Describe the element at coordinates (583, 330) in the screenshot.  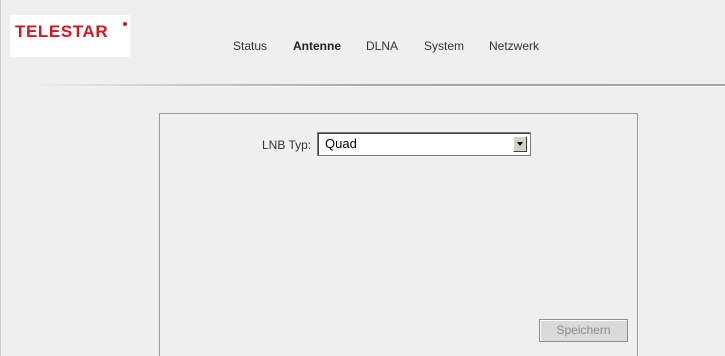
I see `save-button: Speichern` at that location.